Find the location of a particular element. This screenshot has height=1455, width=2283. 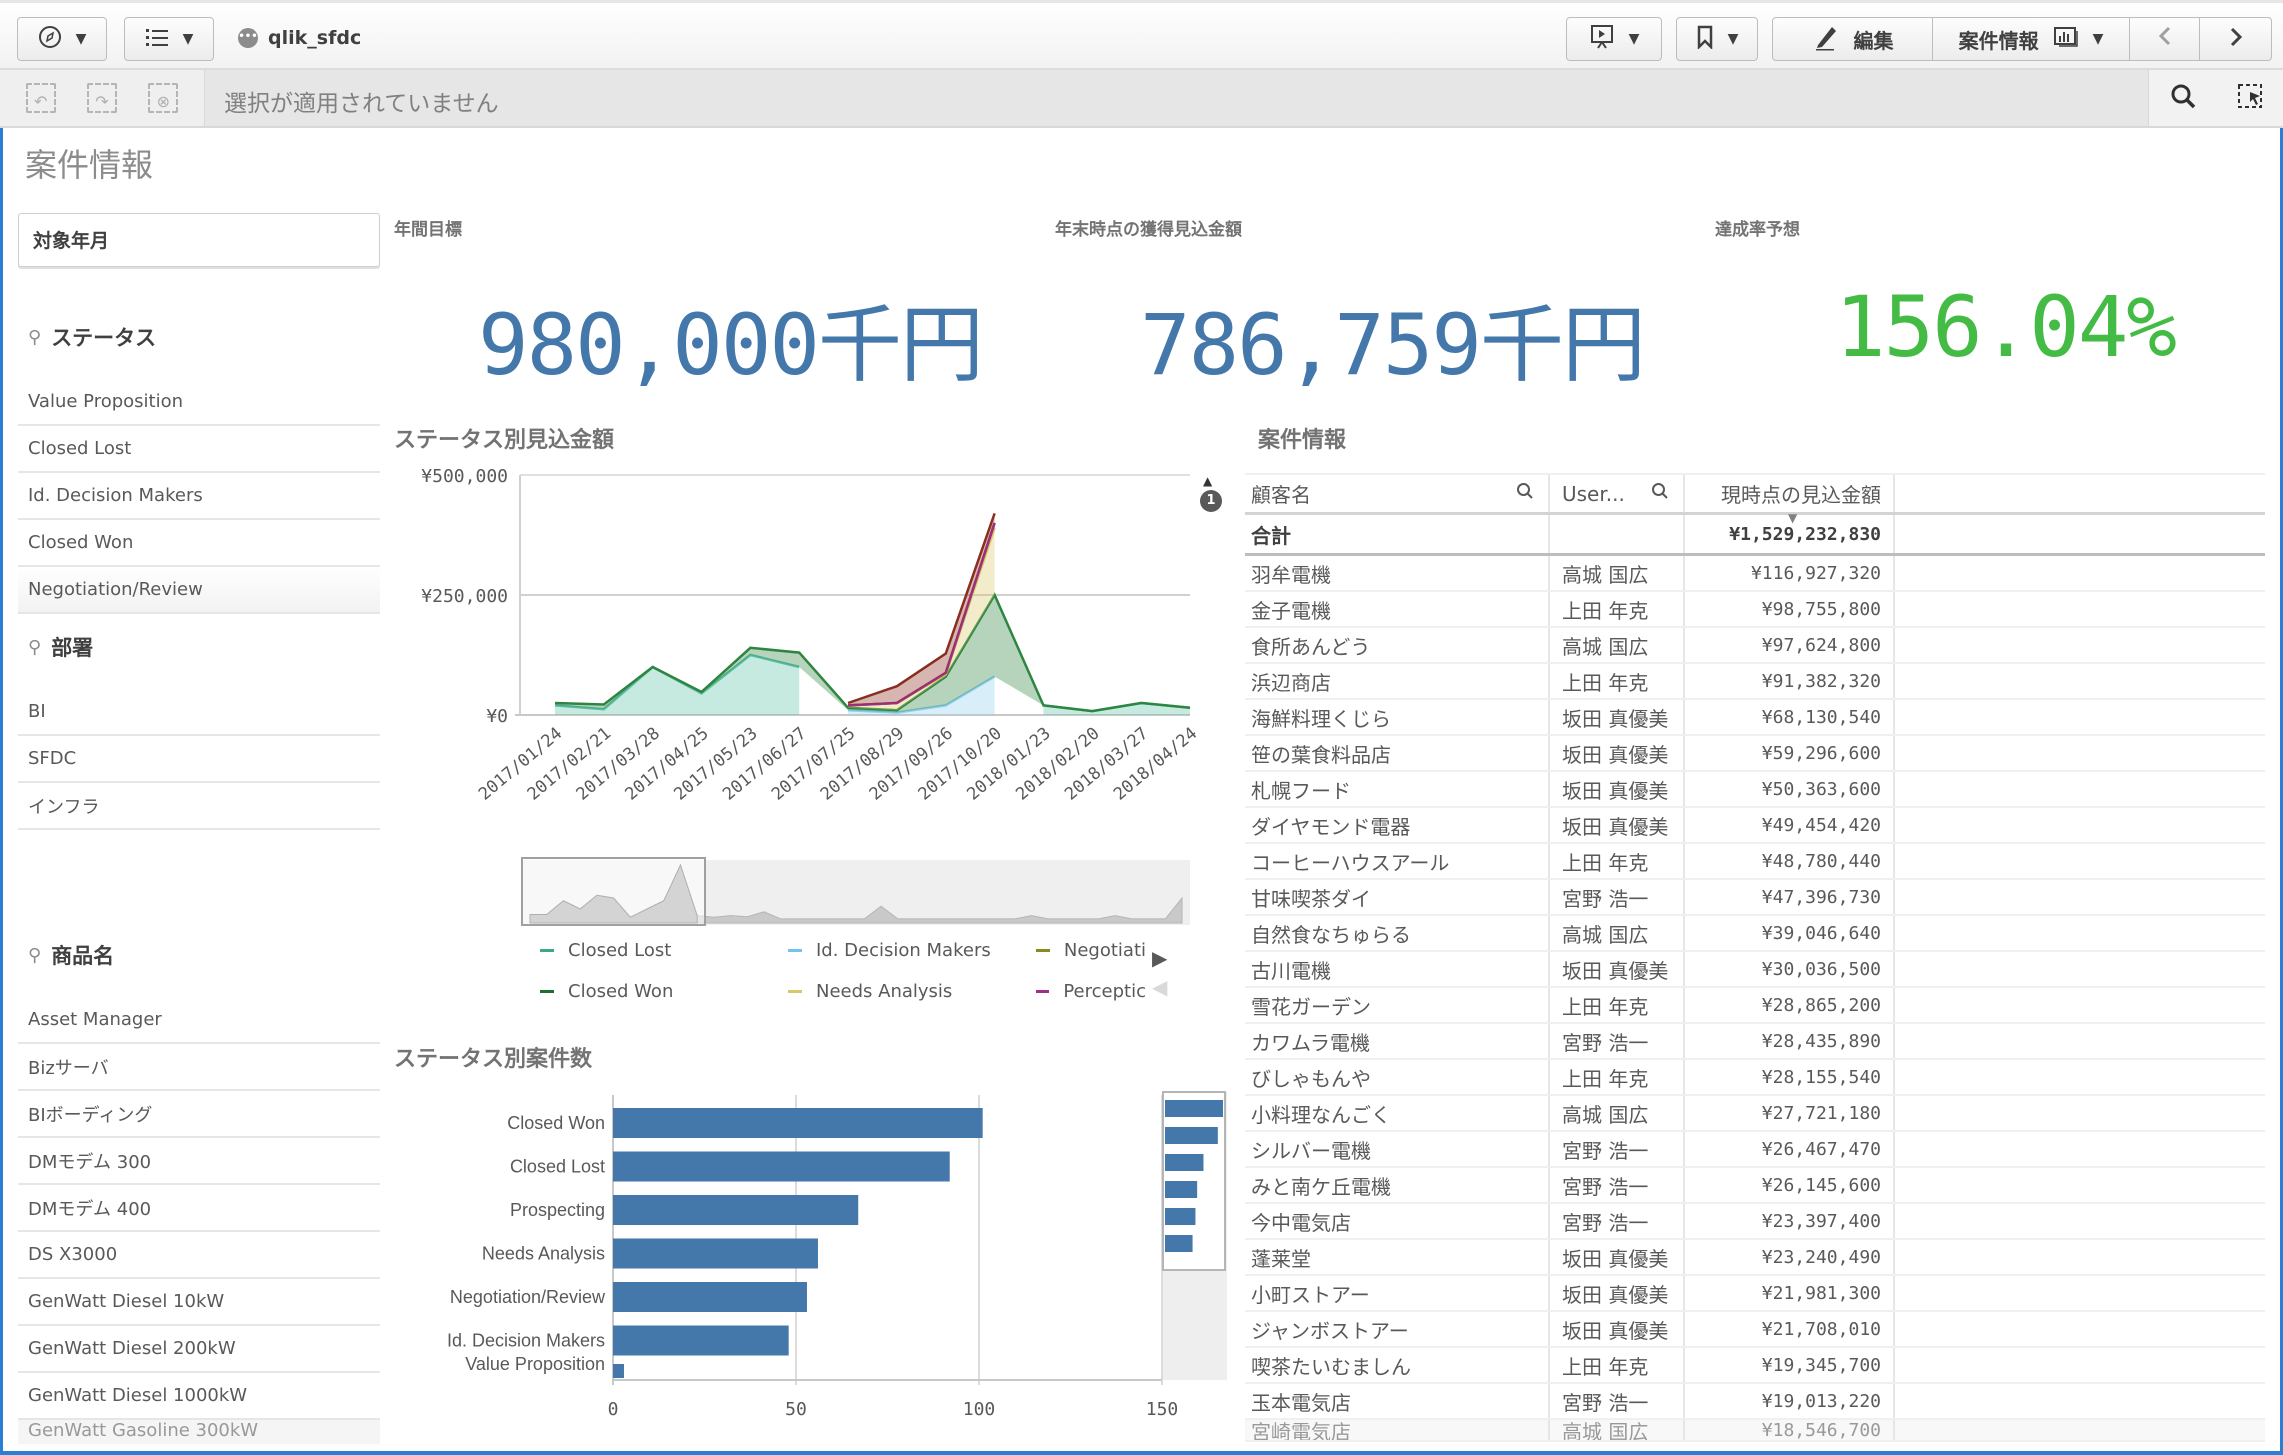

table-row: 今中電気店 宮野 浩一 ¥23,397,400 is located at coordinates (1755, 1222).